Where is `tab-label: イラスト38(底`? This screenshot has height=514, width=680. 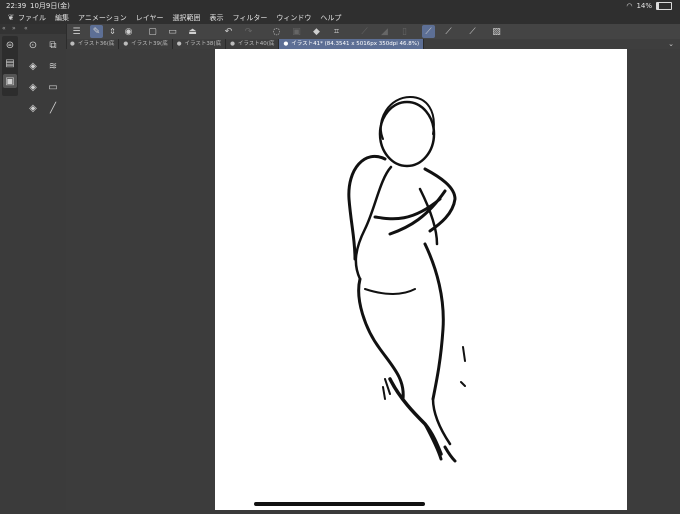
tab-label: イラスト38(底 is located at coordinates (203, 44).